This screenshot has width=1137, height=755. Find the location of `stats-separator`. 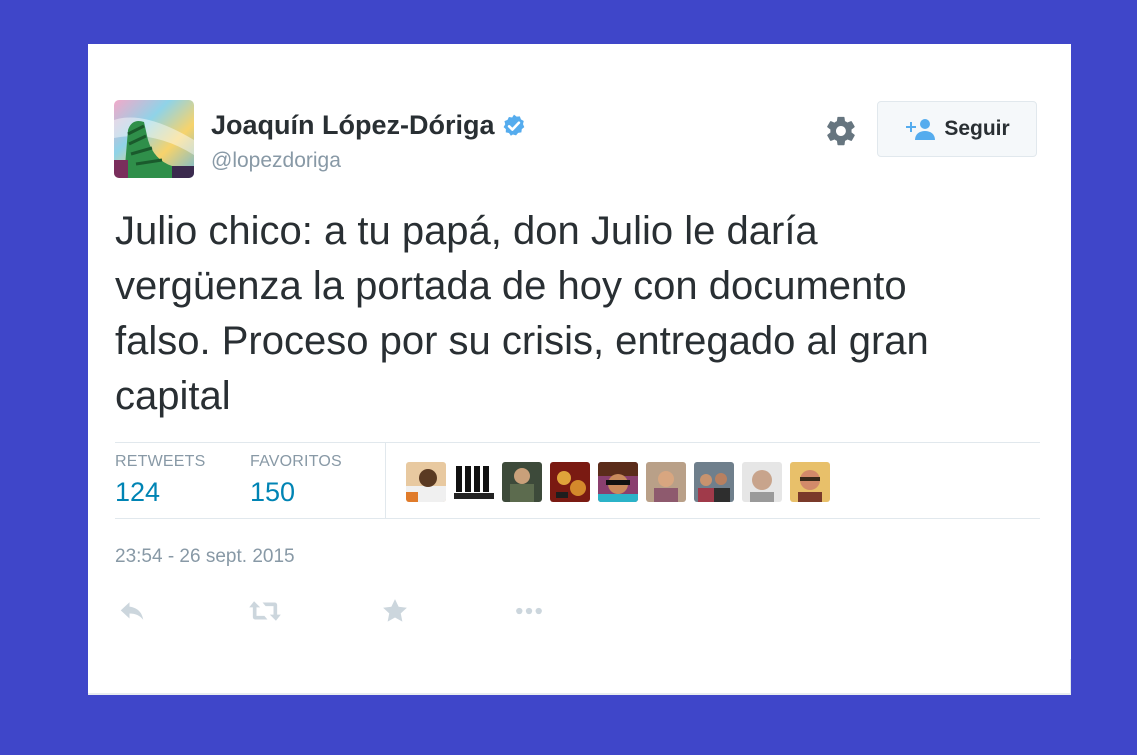

stats-separator is located at coordinates (385, 481).